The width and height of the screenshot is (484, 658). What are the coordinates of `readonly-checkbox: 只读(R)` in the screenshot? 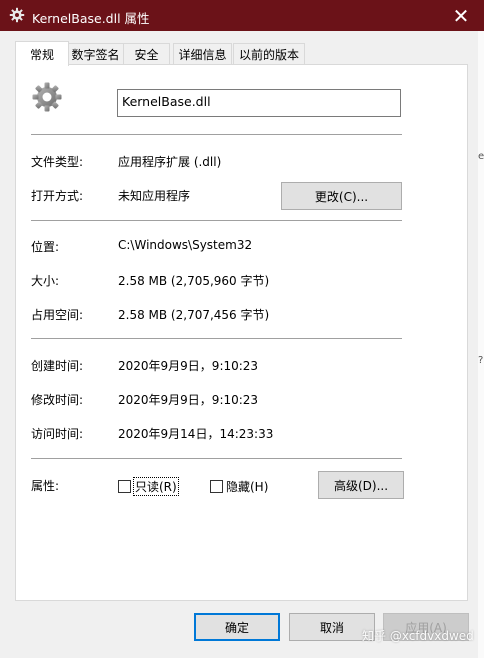 It's located at (148, 486).